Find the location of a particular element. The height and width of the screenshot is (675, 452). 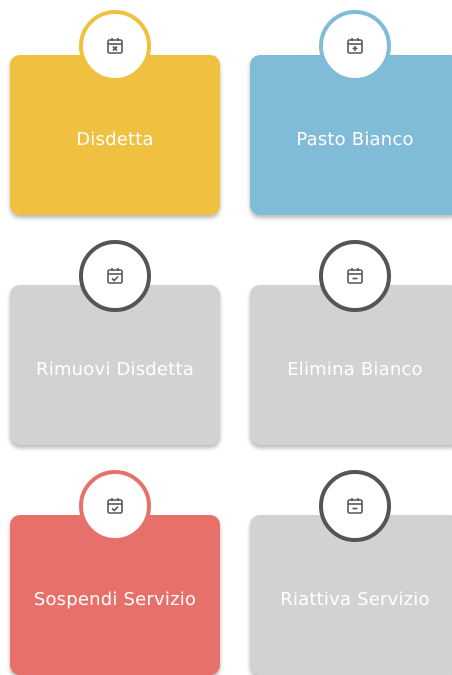

calendar-plus-icon-badge is located at coordinates (355, 46).